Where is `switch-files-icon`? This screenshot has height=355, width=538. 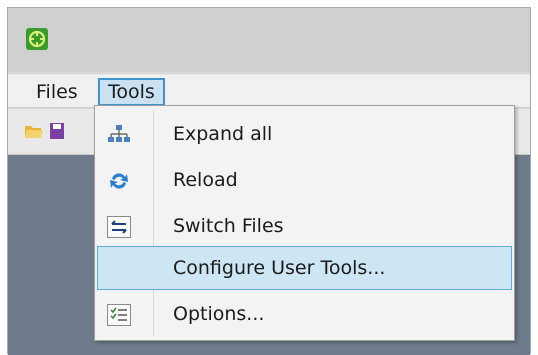
switch-files-icon is located at coordinates (119, 227).